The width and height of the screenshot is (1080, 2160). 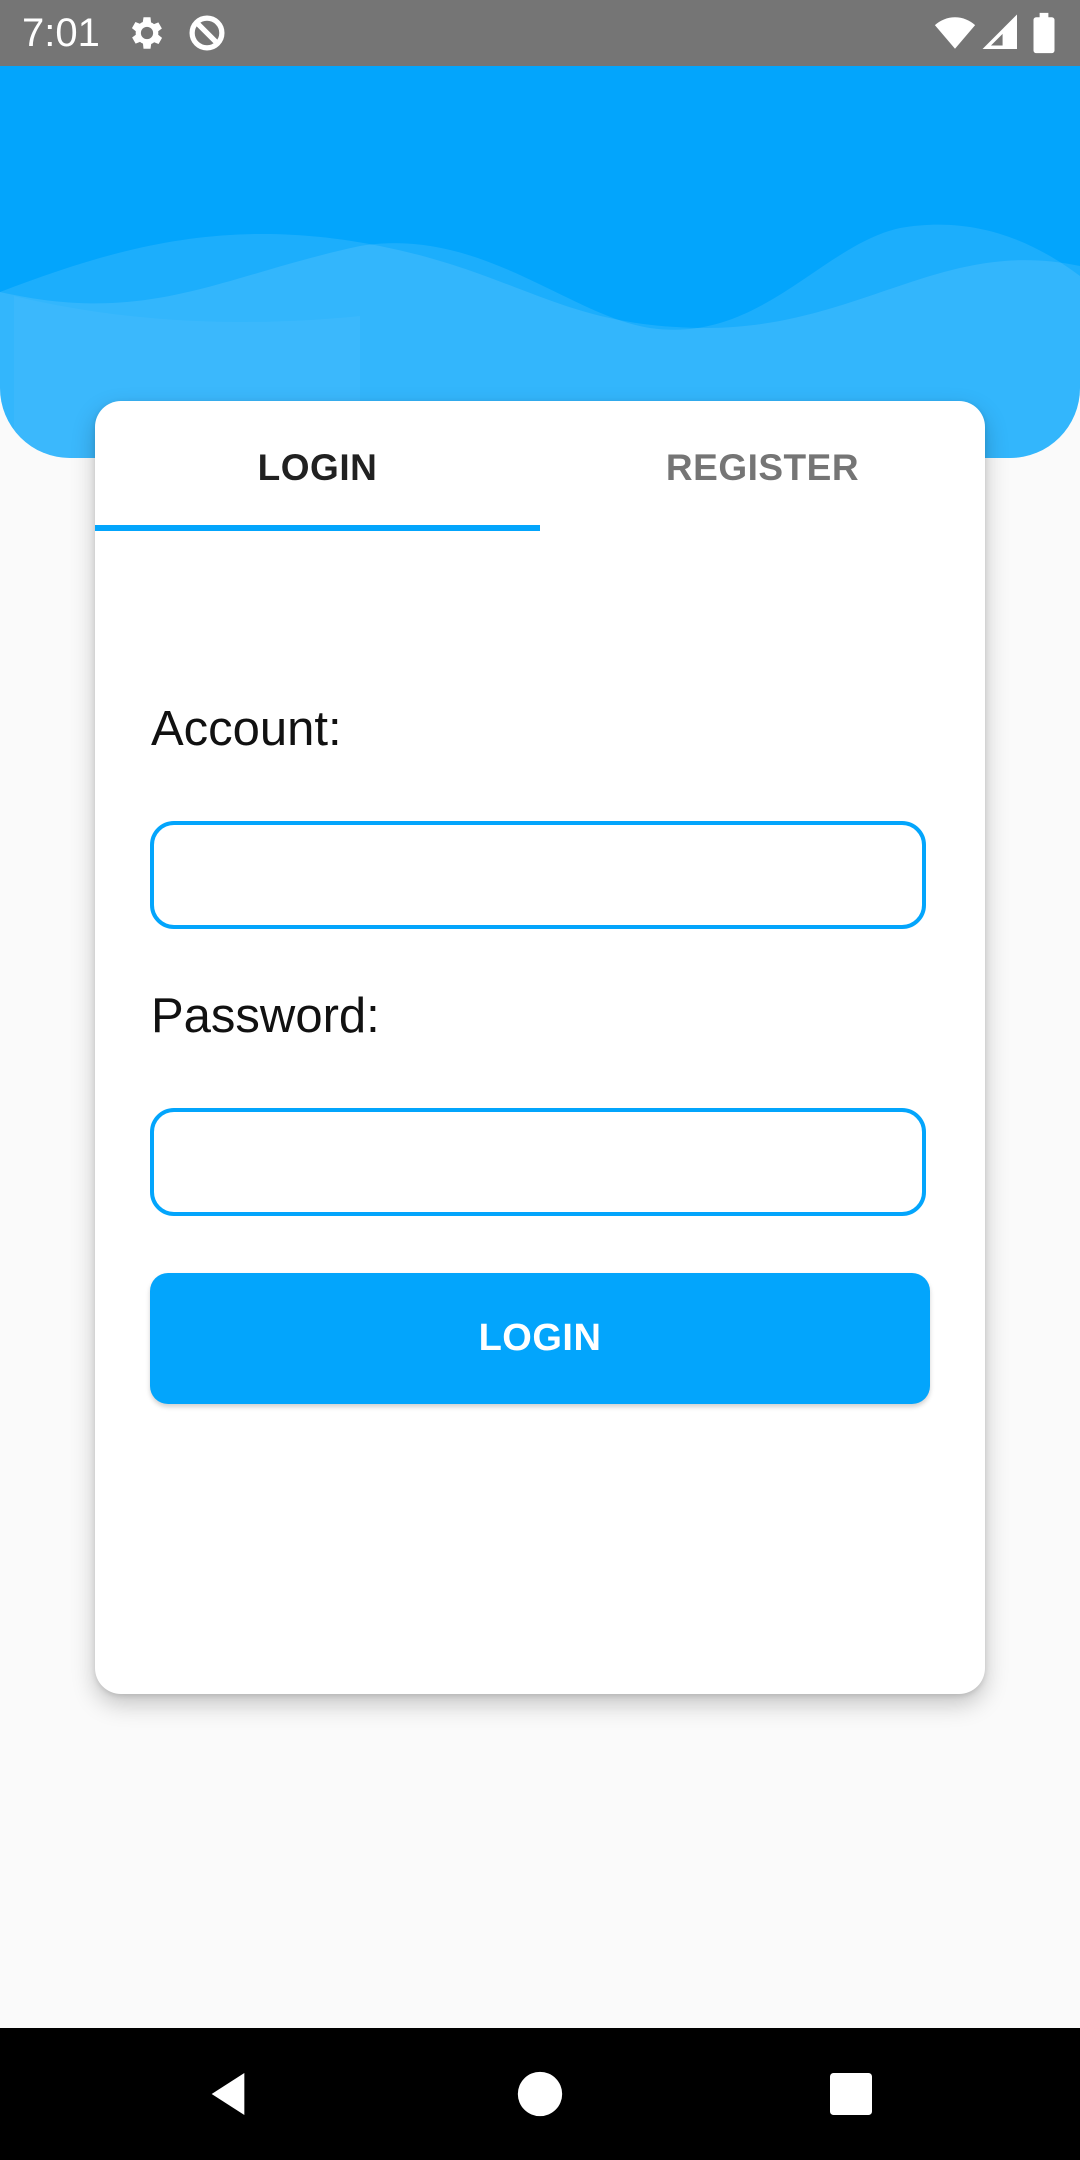 What do you see at coordinates (540, 1338) in the screenshot?
I see `login-button: LOGIN` at bounding box center [540, 1338].